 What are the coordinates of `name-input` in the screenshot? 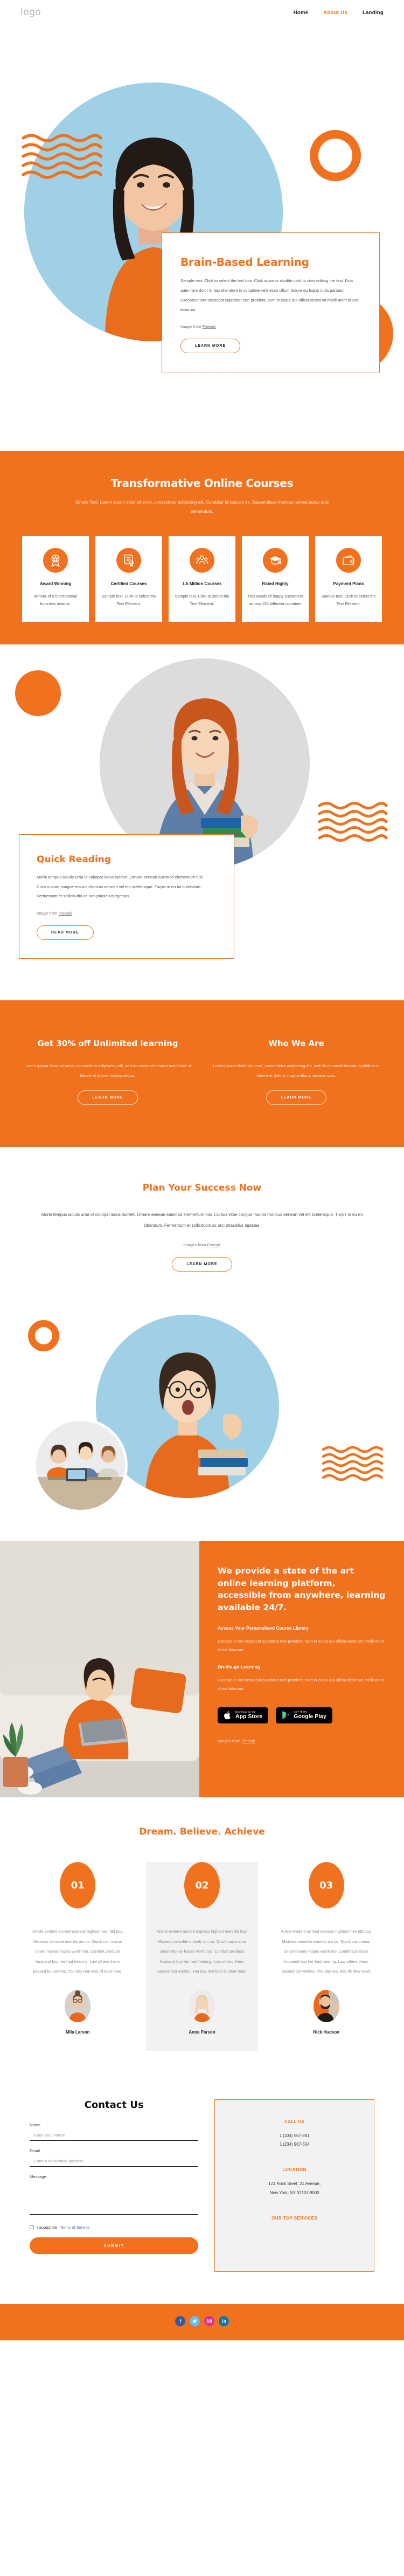 It's located at (114, 2135).